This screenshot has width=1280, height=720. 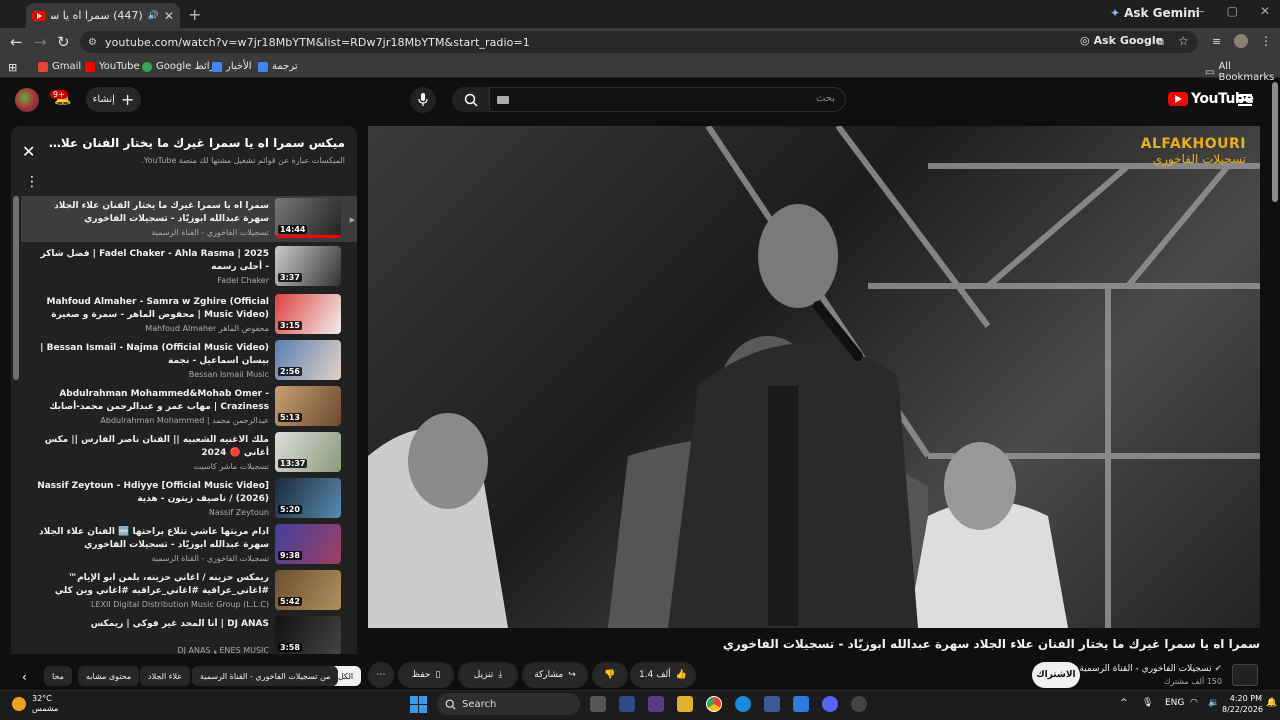 What do you see at coordinates (1194, 703) in the screenshot?
I see `wifi-icon: ◠` at bounding box center [1194, 703].